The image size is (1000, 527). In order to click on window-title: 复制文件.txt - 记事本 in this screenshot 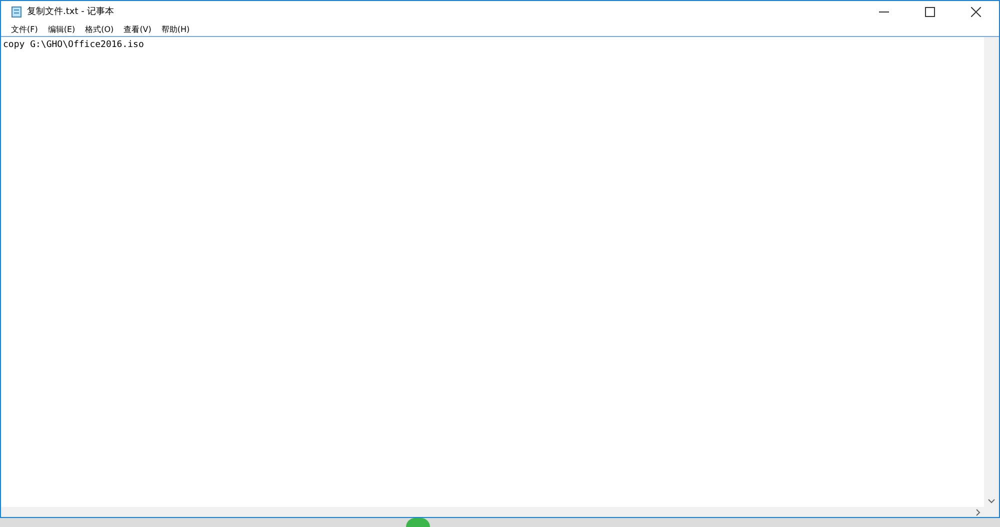, I will do `click(71, 12)`.